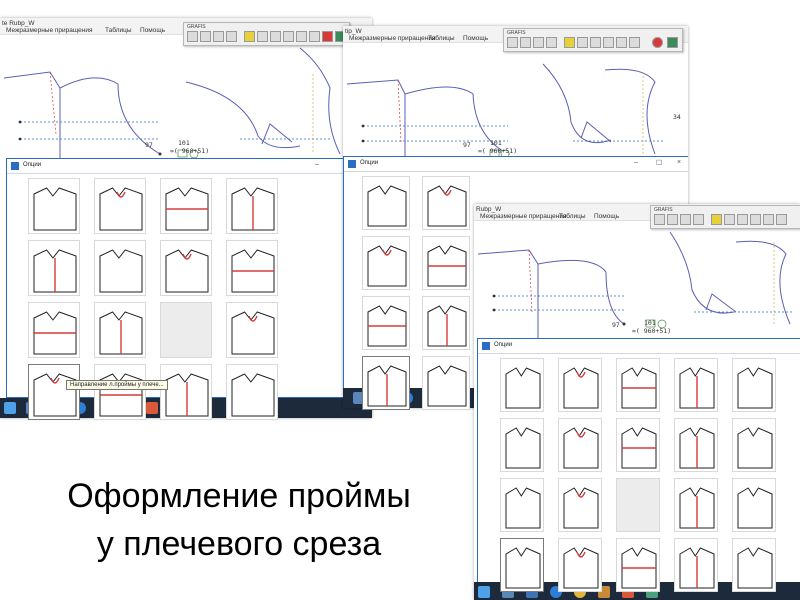  What do you see at coordinates (672, 42) in the screenshot?
I see `exit-icon` at bounding box center [672, 42].